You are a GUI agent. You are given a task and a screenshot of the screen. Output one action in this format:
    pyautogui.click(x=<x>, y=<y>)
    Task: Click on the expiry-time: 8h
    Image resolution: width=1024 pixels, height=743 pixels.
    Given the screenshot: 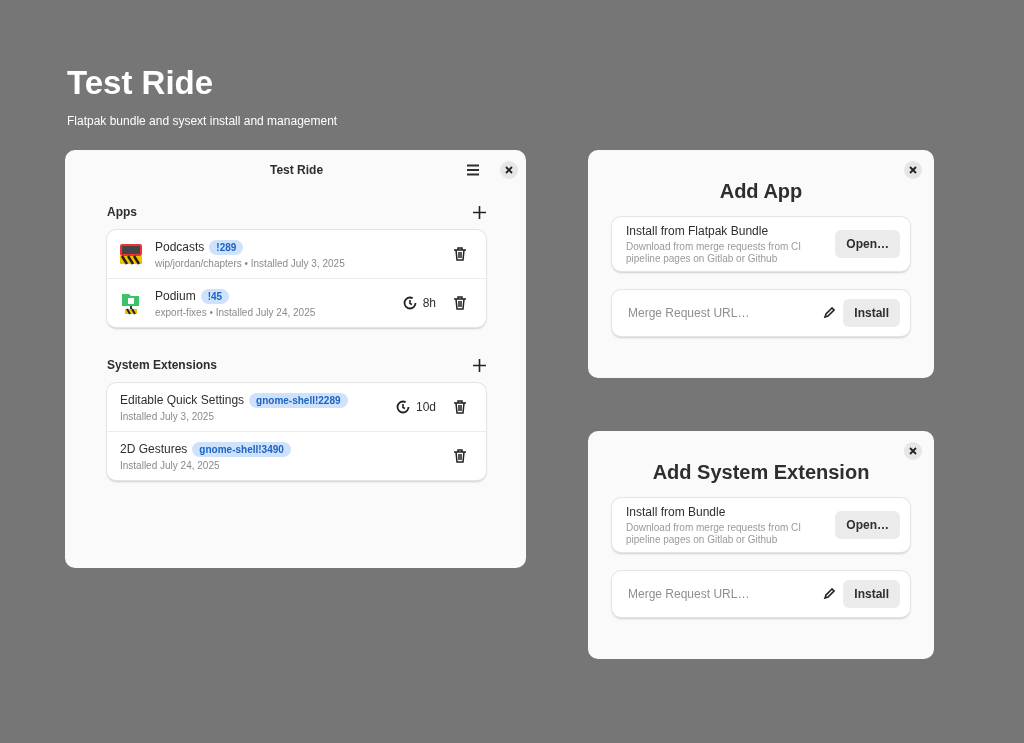 What is the action you would take?
    pyautogui.click(x=429, y=303)
    